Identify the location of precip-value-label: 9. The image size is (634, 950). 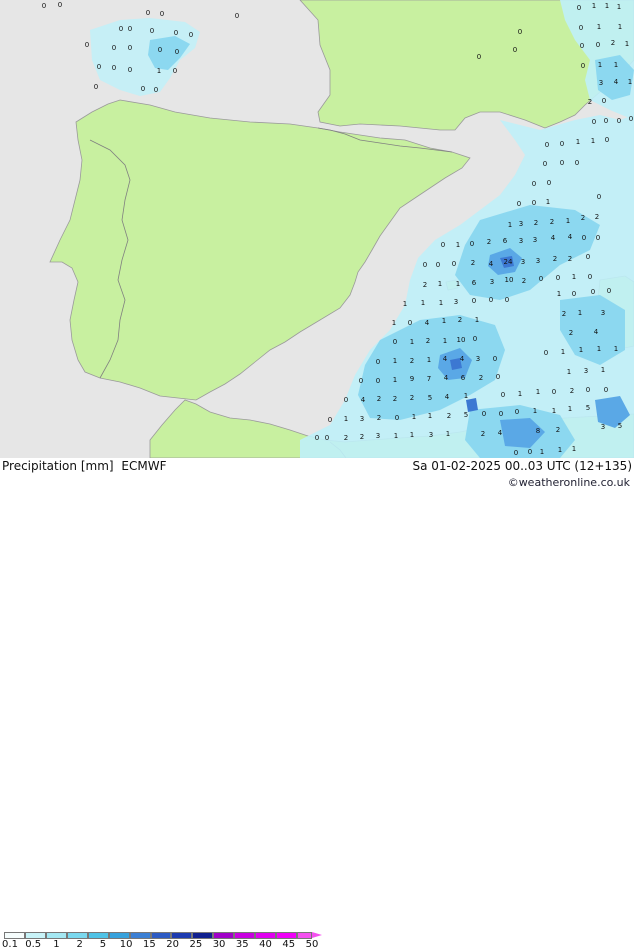
(412, 379).